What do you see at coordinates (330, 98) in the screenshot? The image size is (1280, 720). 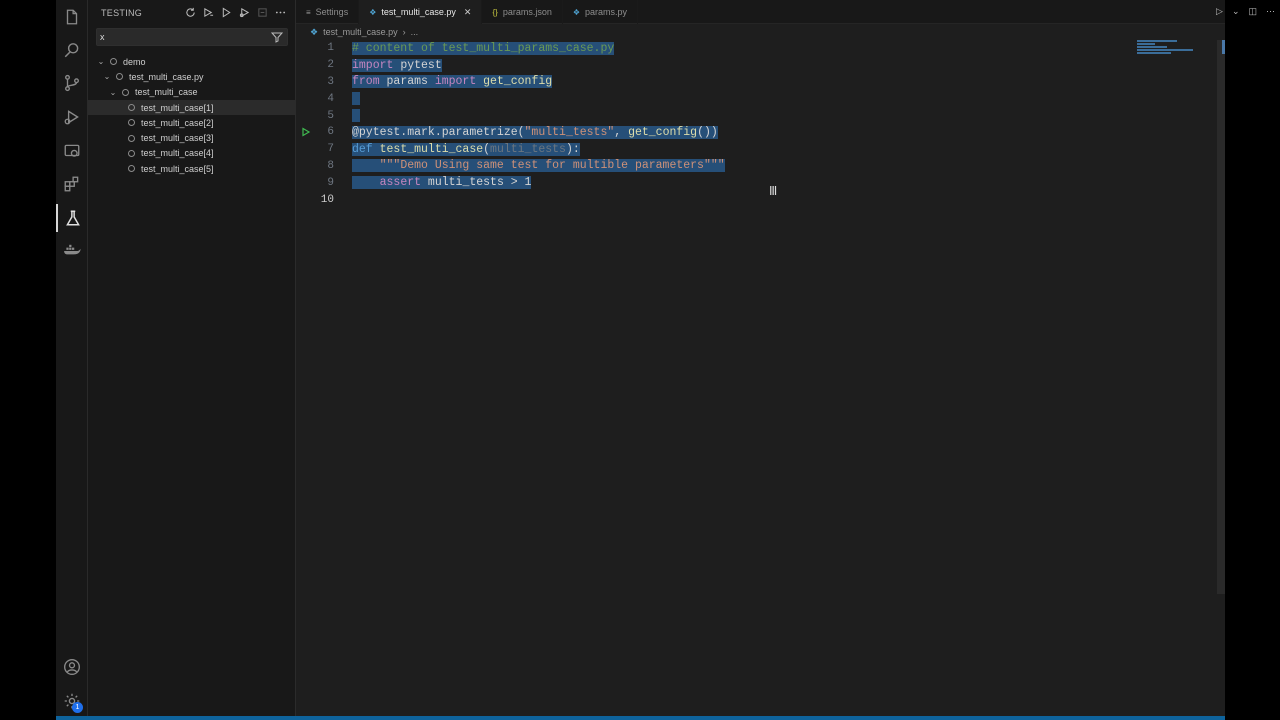 I see `line-number: 4` at bounding box center [330, 98].